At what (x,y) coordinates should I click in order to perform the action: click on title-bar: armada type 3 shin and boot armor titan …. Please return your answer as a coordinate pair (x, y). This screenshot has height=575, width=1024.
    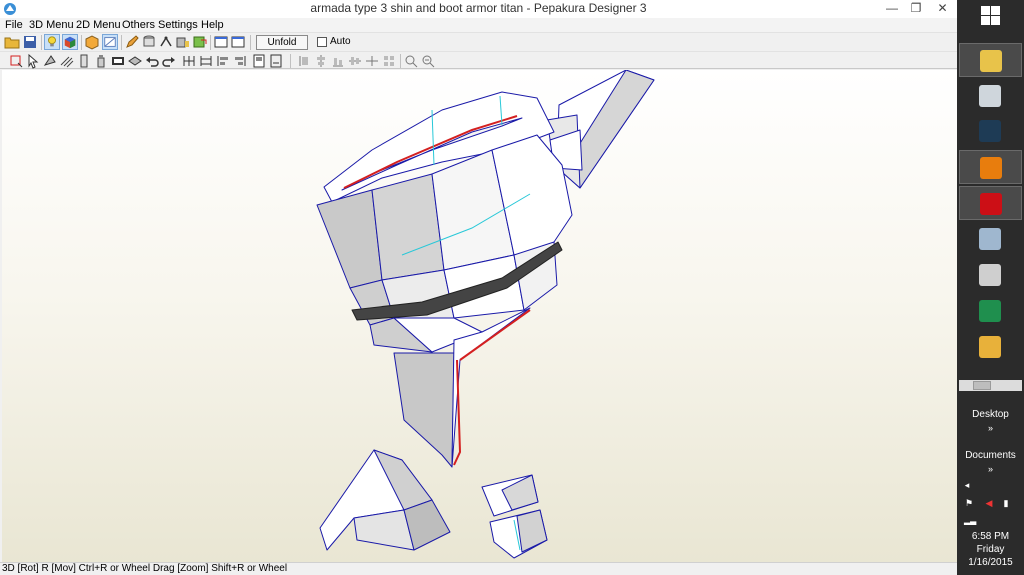
    Looking at the image, I should click on (478, 9).